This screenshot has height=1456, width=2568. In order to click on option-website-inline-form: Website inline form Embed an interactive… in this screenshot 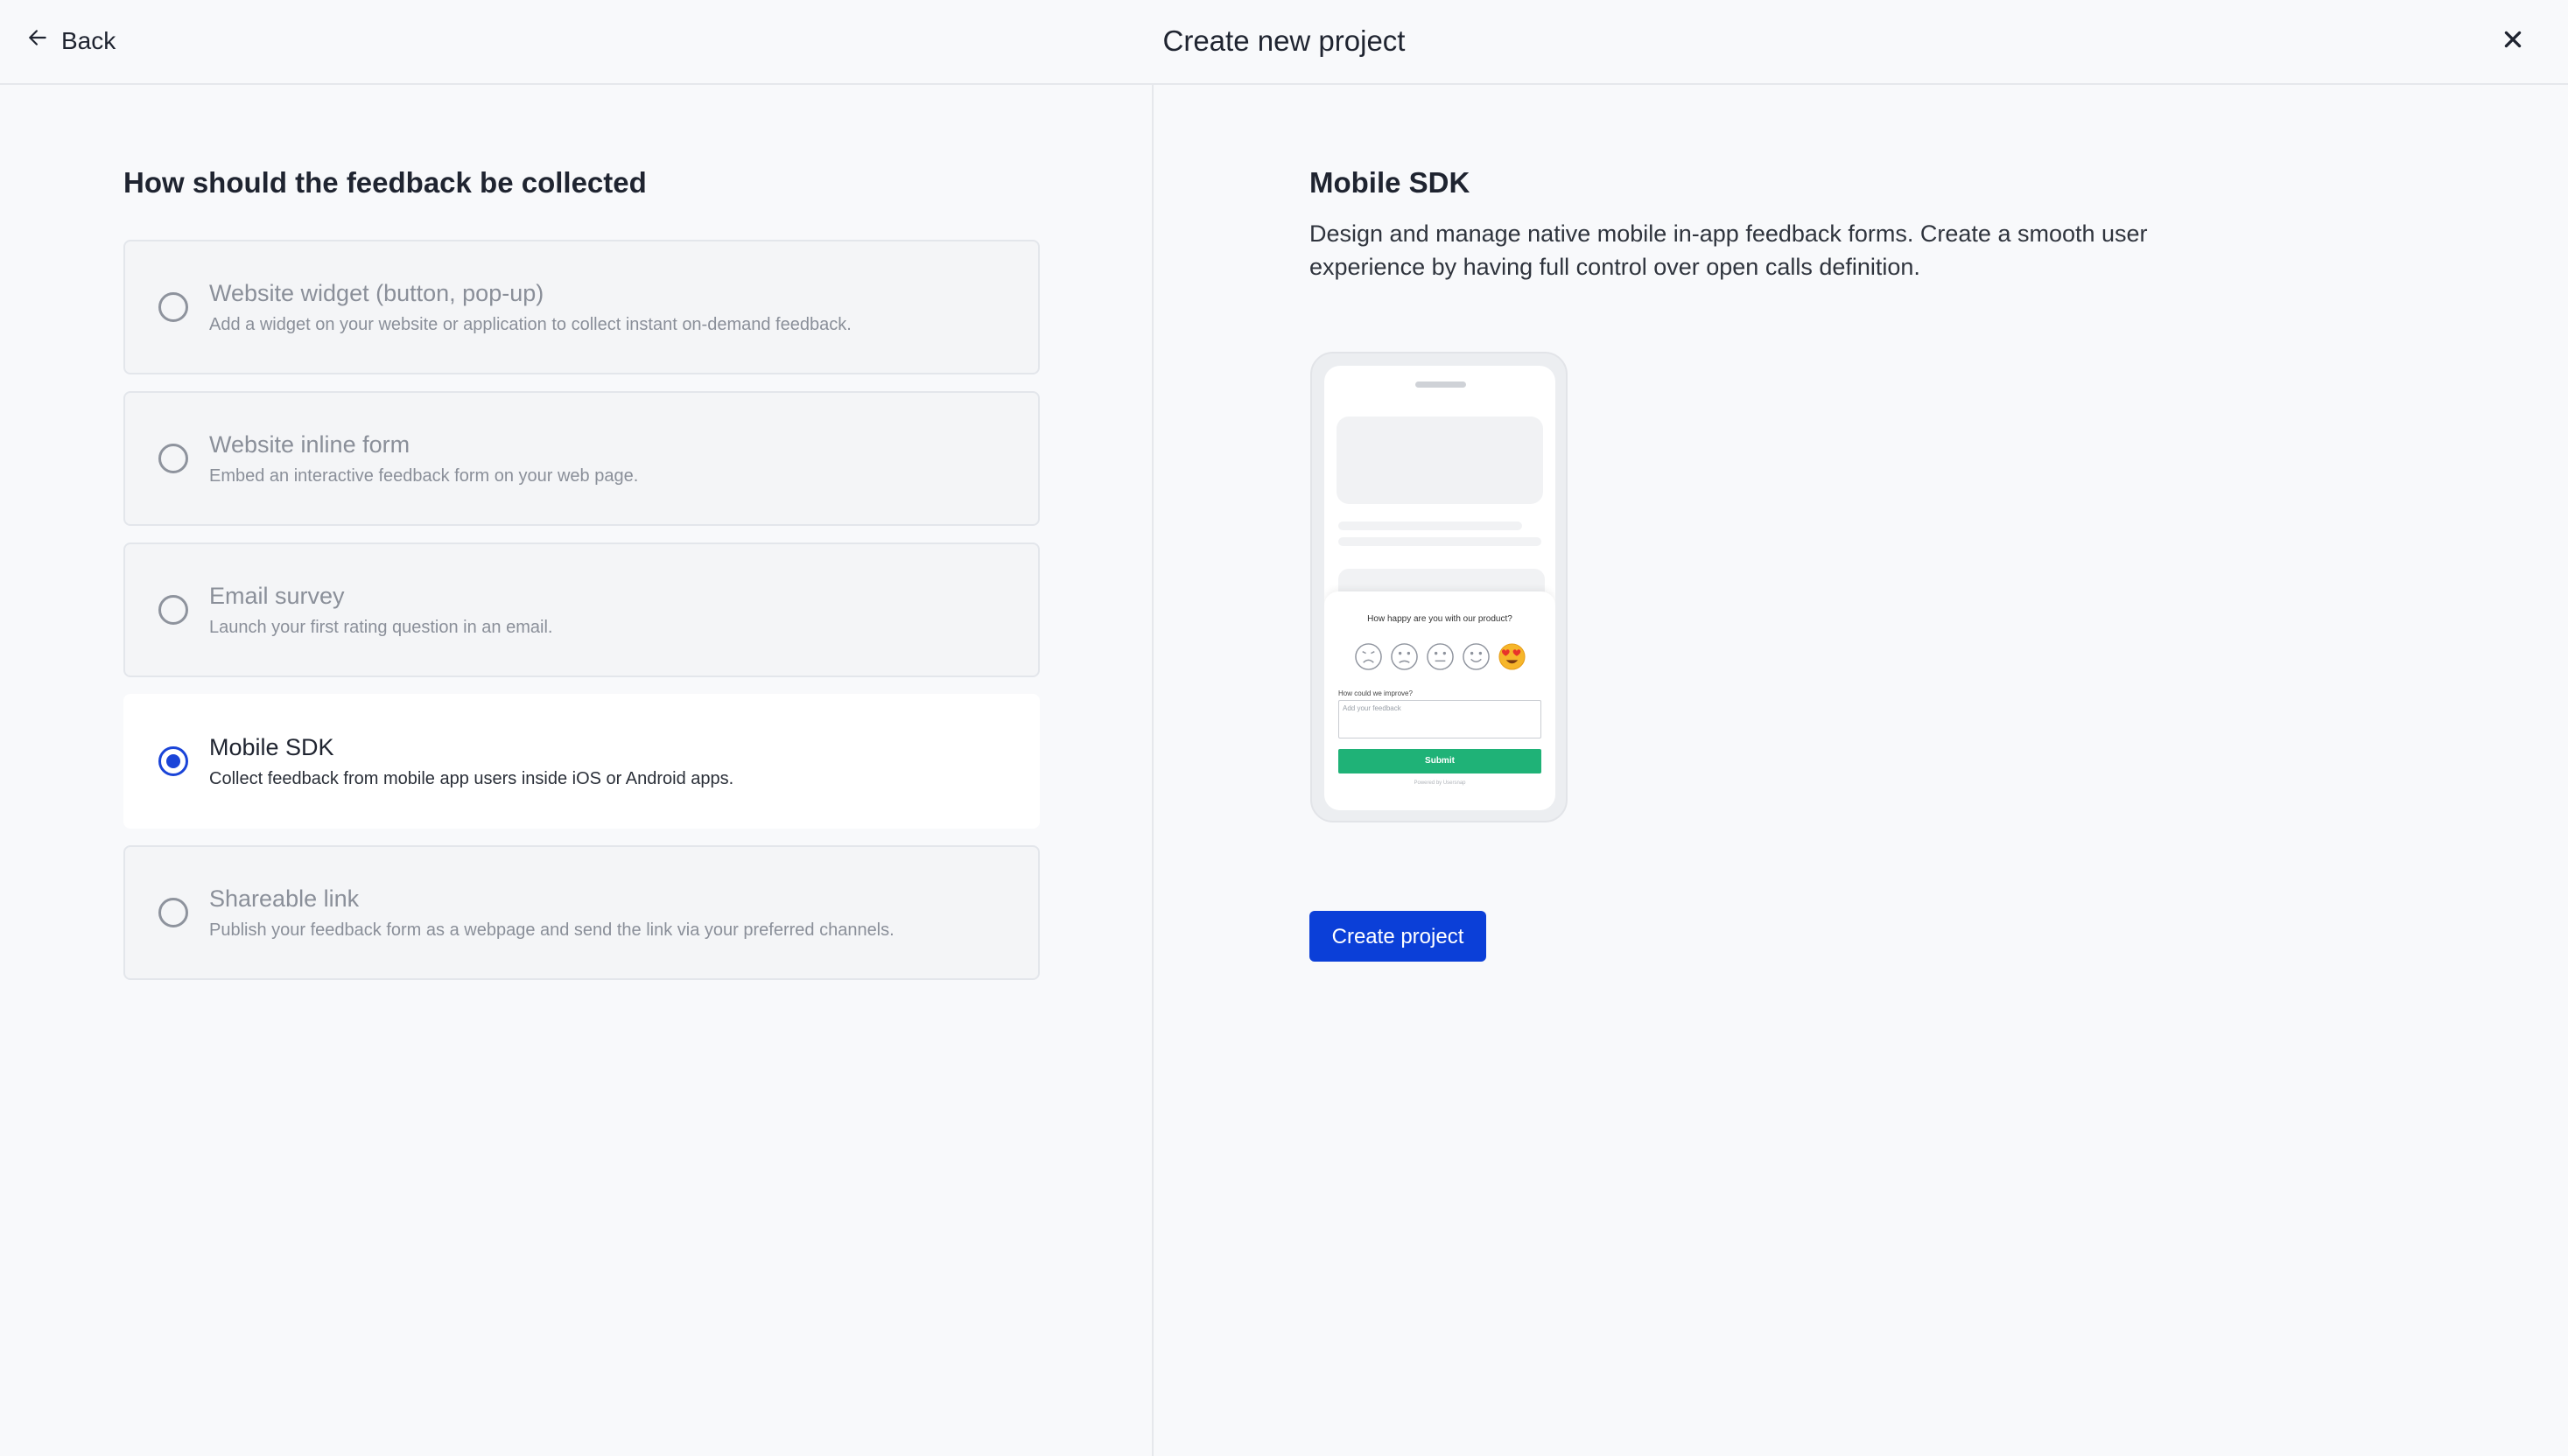, I will do `click(581, 458)`.